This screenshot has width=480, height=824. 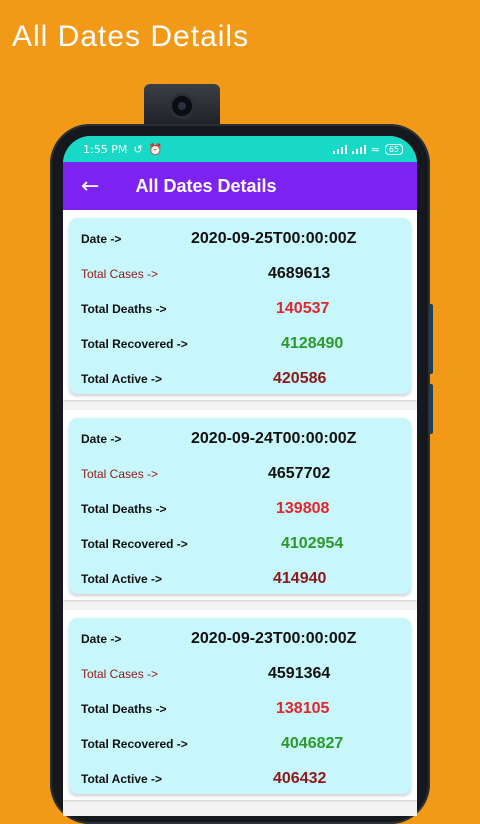 What do you see at coordinates (358, 149) in the screenshot?
I see `signal-2-icon` at bounding box center [358, 149].